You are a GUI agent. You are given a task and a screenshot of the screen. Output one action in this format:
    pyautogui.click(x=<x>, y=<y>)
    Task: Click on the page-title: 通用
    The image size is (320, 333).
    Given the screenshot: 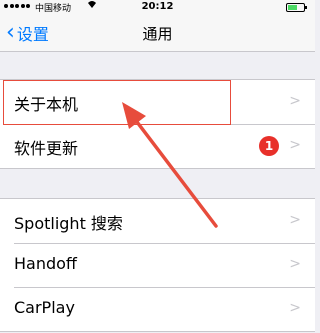 What is the action you would take?
    pyautogui.click(x=157, y=34)
    